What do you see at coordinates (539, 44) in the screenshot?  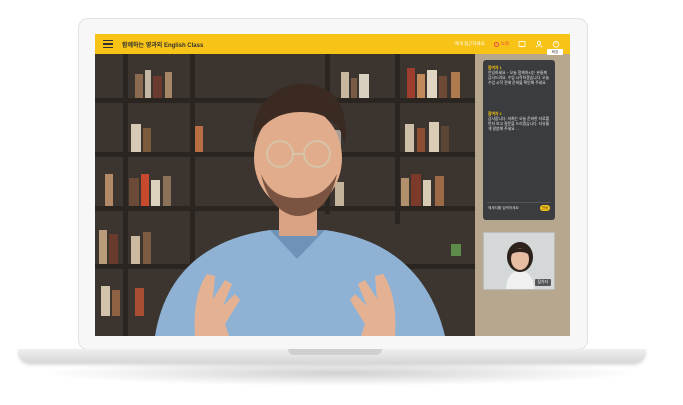 I see `user-icon` at bounding box center [539, 44].